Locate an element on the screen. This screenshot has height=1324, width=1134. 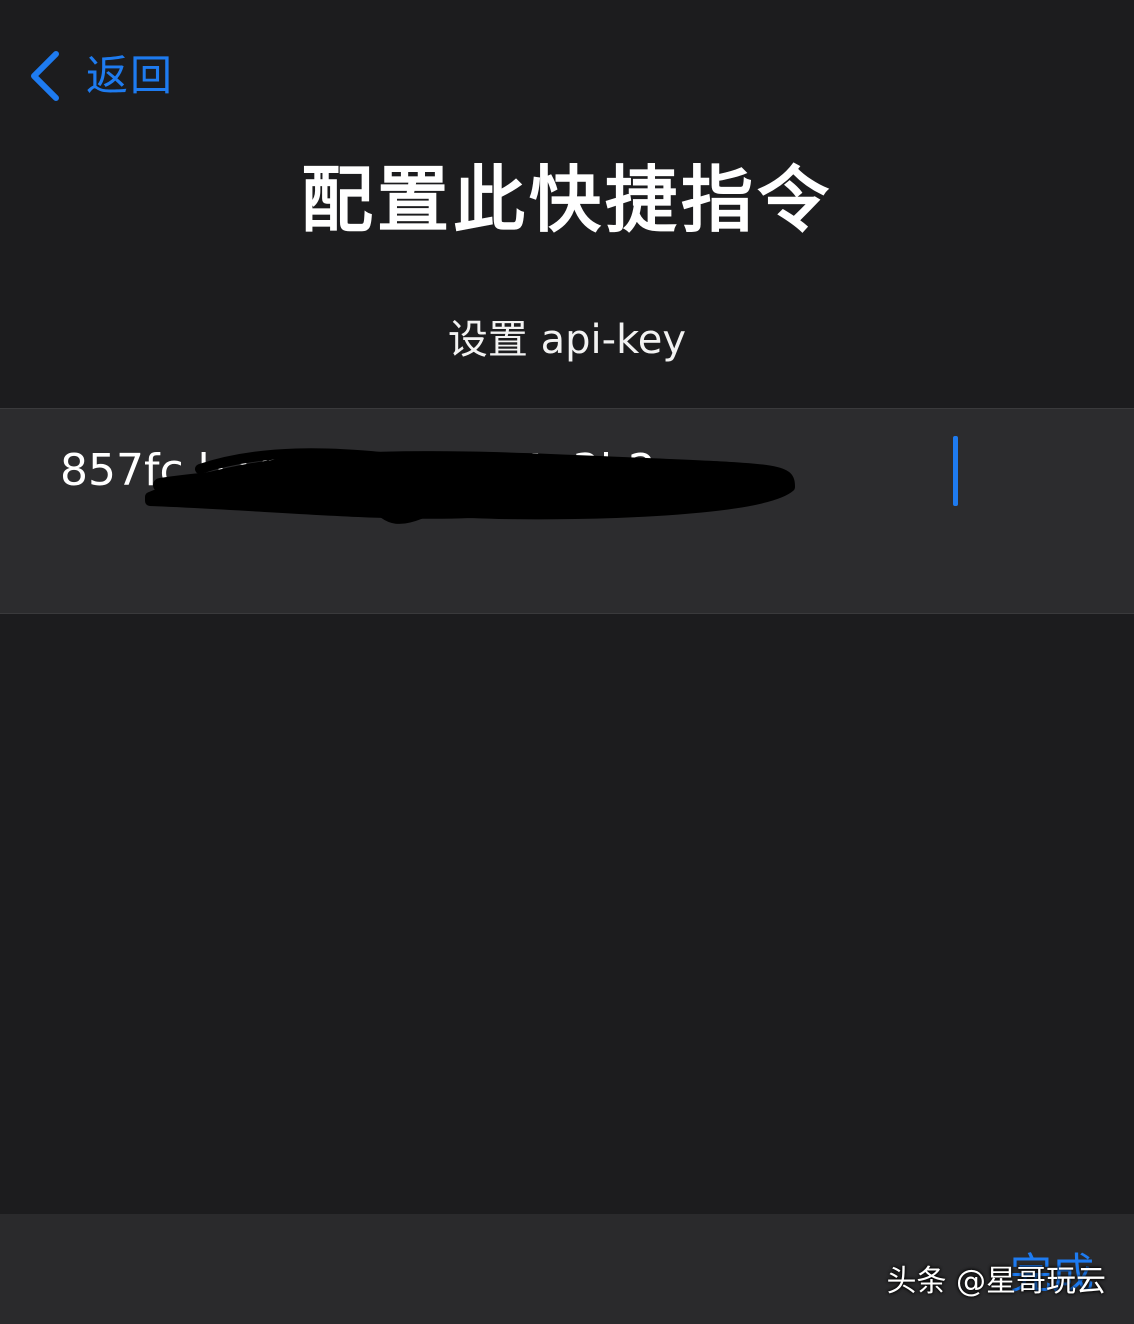
bottom-toolbar: 完成 头条 @星哥玩云 is located at coordinates (567, 1269).